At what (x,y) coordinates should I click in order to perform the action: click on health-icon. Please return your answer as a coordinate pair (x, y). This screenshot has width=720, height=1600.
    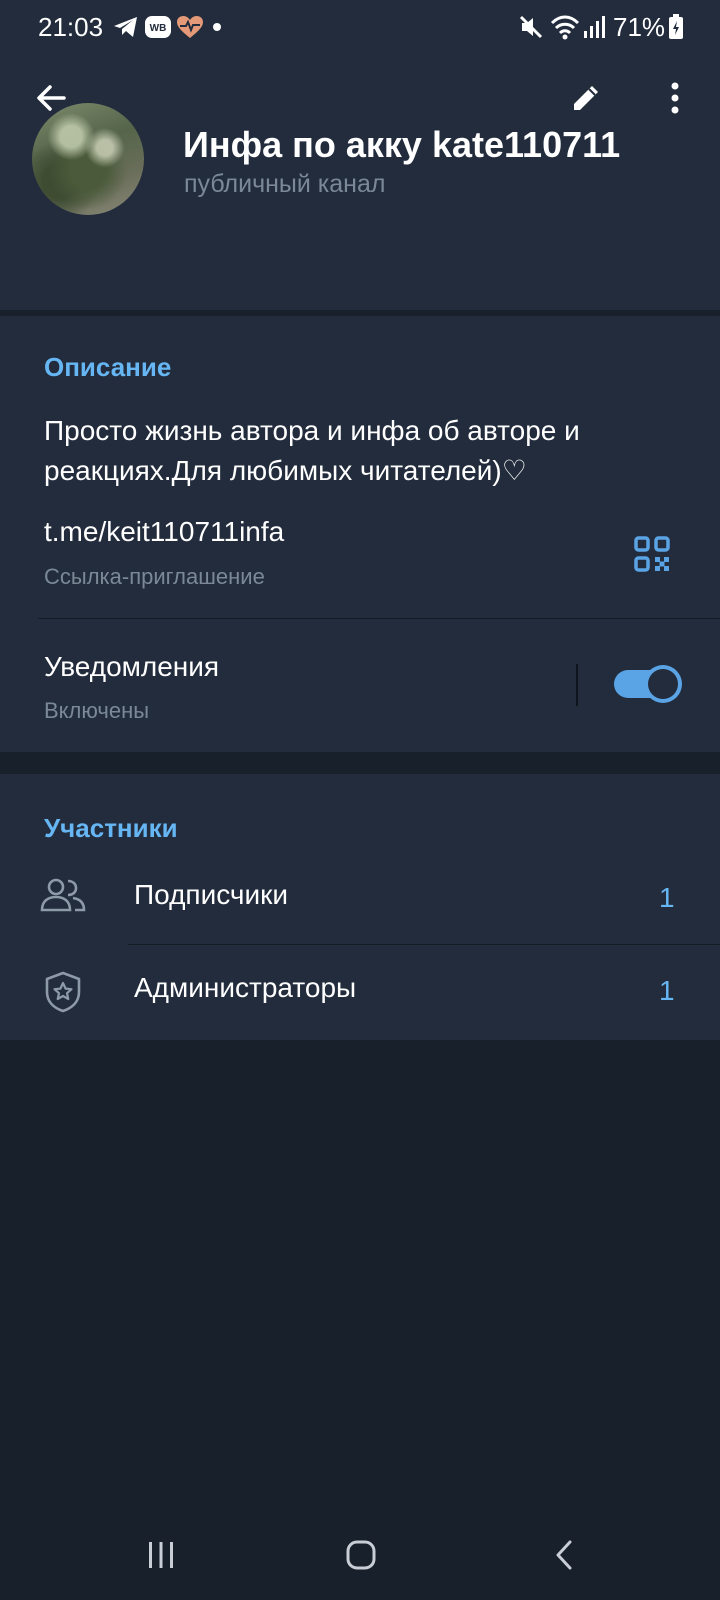
    Looking at the image, I should click on (190, 27).